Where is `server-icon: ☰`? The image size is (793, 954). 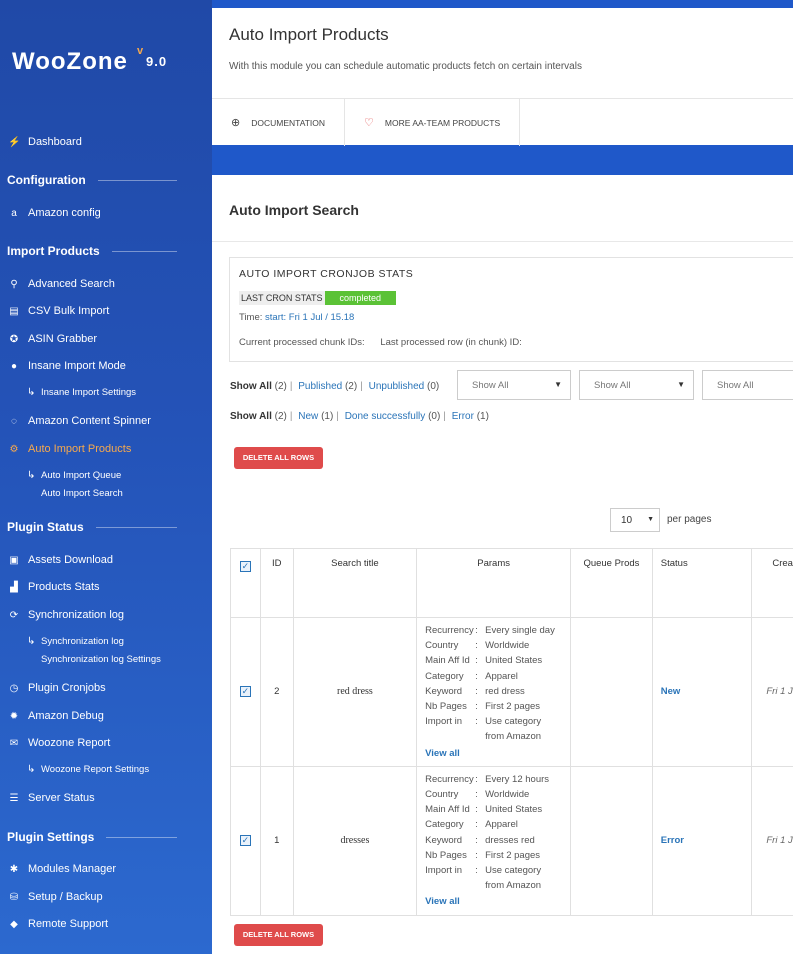
server-icon: ☰ is located at coordinates (14, 798).